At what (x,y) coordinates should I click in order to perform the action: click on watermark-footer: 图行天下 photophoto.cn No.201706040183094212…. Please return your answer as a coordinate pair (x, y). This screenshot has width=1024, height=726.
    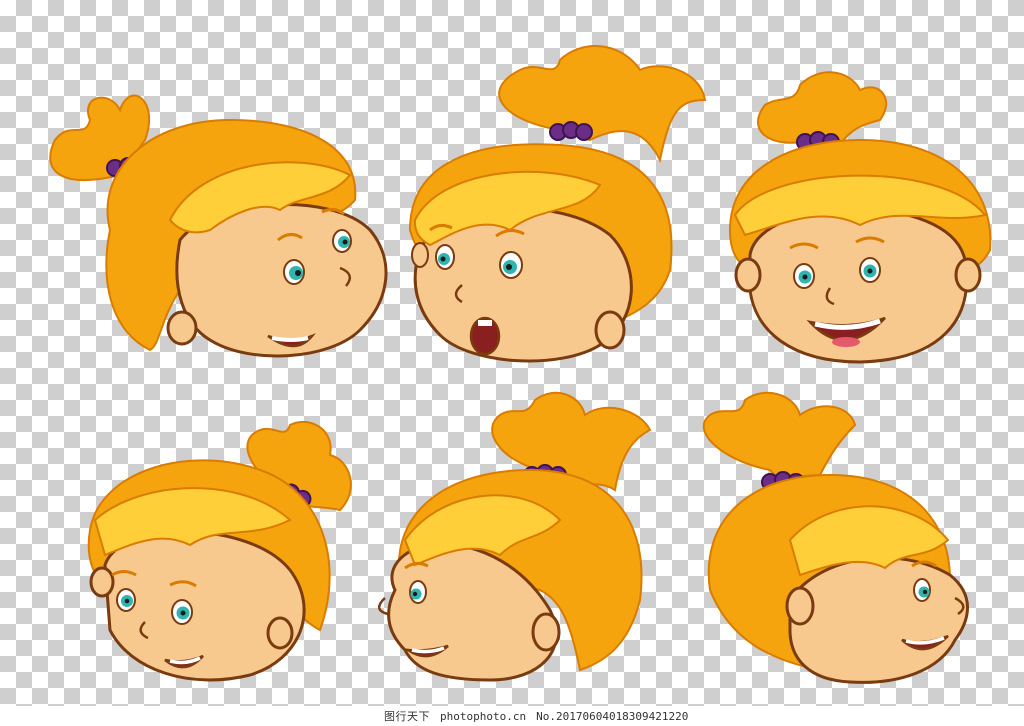
    Looking at the image, I should click on (512, 716).